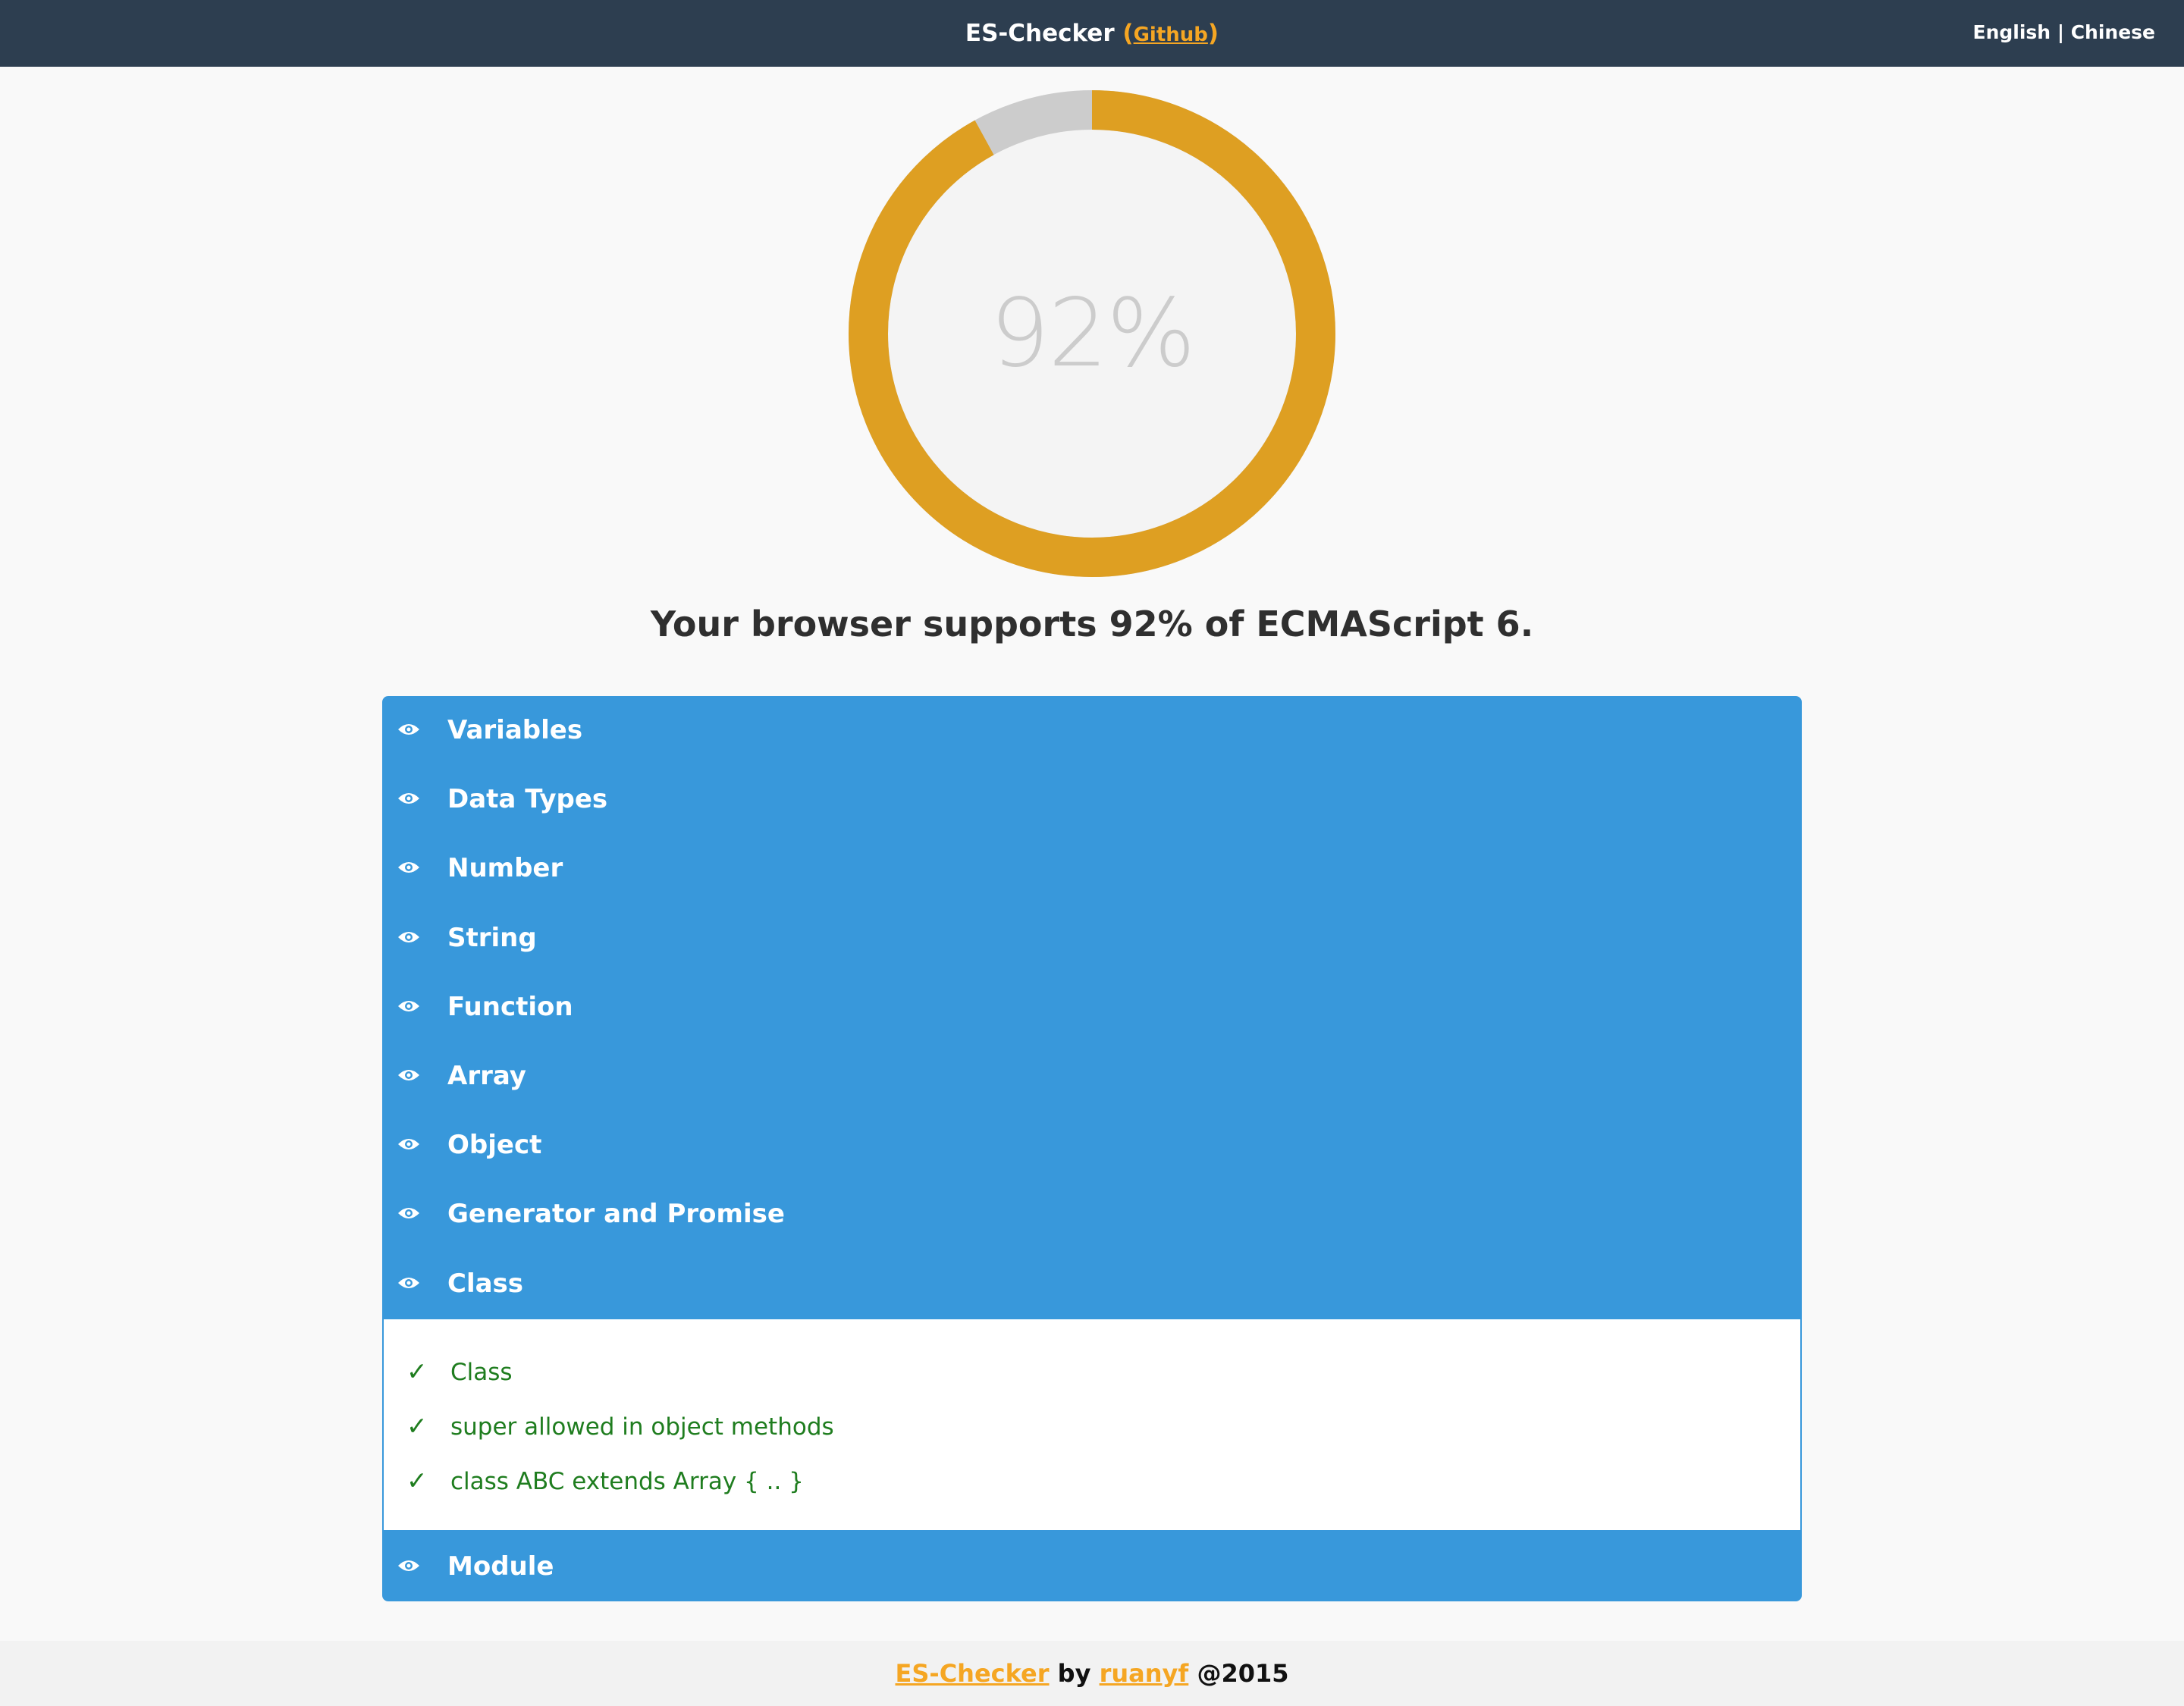  What do you see at coordinates (2113, 32) in the screenshot?
I see `lang-chinese-link: Chinese` at bounding box center [2113, 32].